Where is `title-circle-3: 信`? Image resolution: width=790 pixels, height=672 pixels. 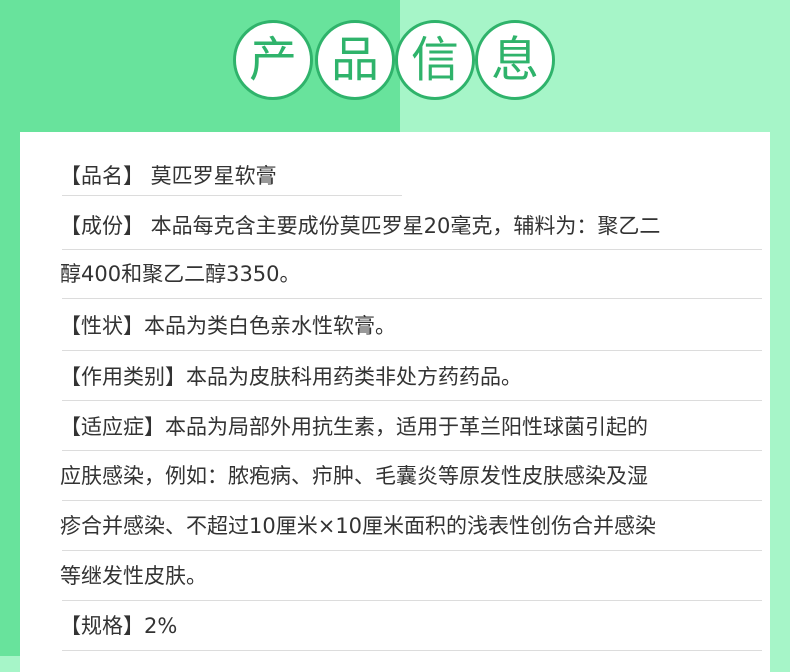
title-circle-3: 信 is located at coordinates (435, 60).